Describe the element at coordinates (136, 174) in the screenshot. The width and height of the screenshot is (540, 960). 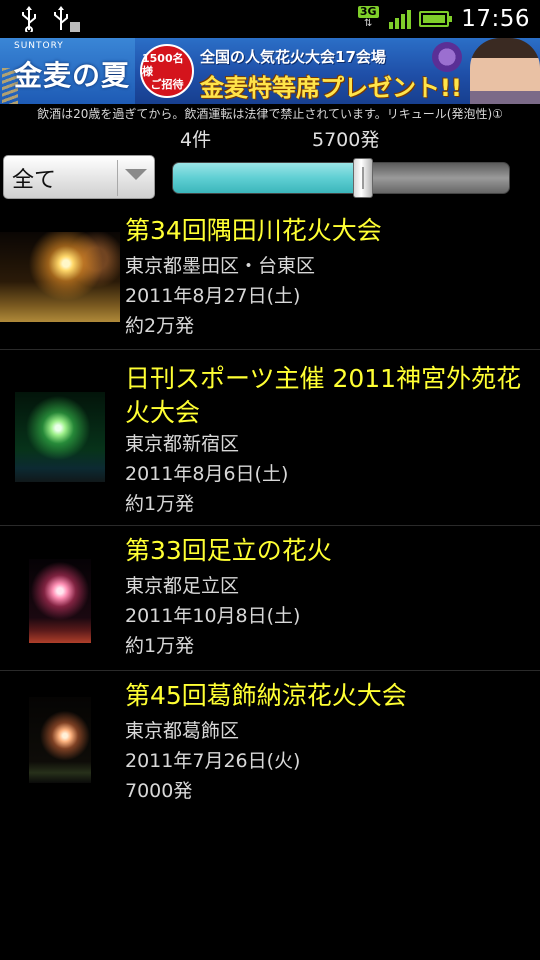
I see `chevron-down-icon` at that location.